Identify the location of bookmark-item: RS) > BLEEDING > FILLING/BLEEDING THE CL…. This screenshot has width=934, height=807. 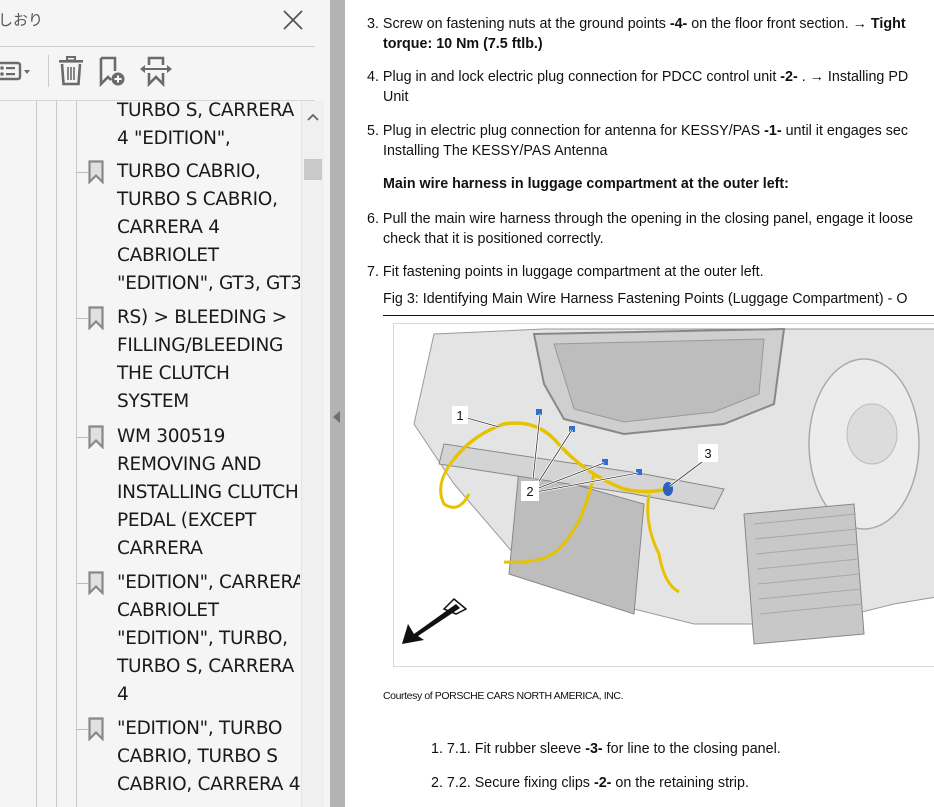
(188, 360).